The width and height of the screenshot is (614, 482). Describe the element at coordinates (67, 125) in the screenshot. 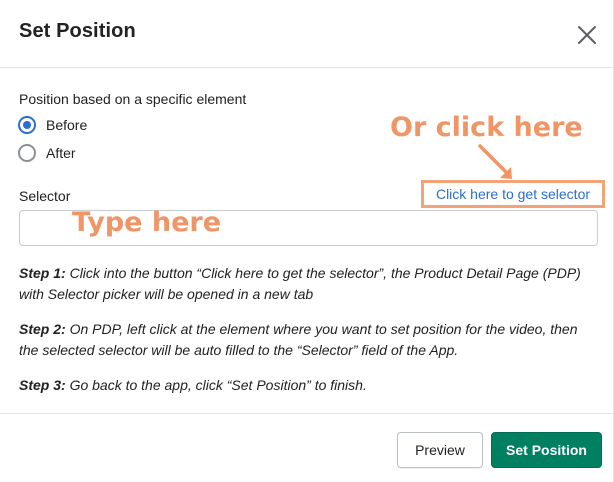

I see `radio-before-label: Before` at that location.